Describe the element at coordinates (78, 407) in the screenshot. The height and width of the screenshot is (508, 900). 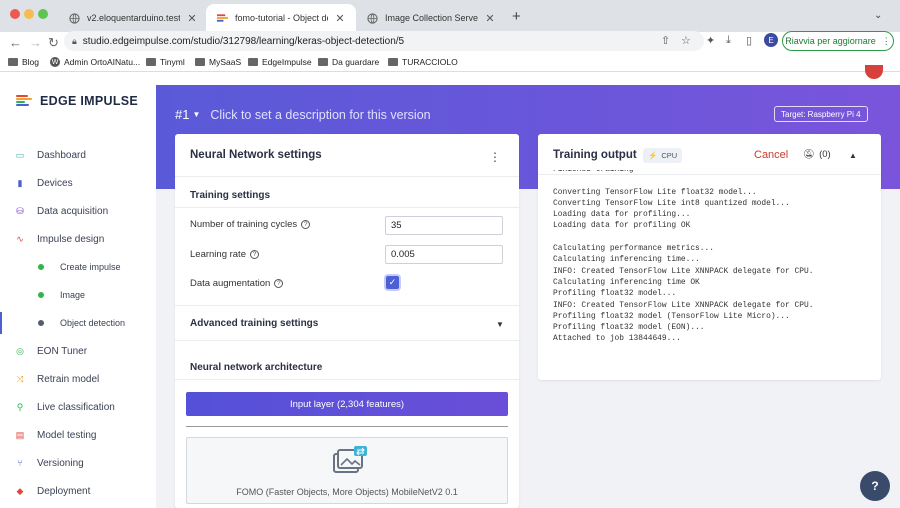
I see `nav-live-classification: ⚲ Live classification` at that location.